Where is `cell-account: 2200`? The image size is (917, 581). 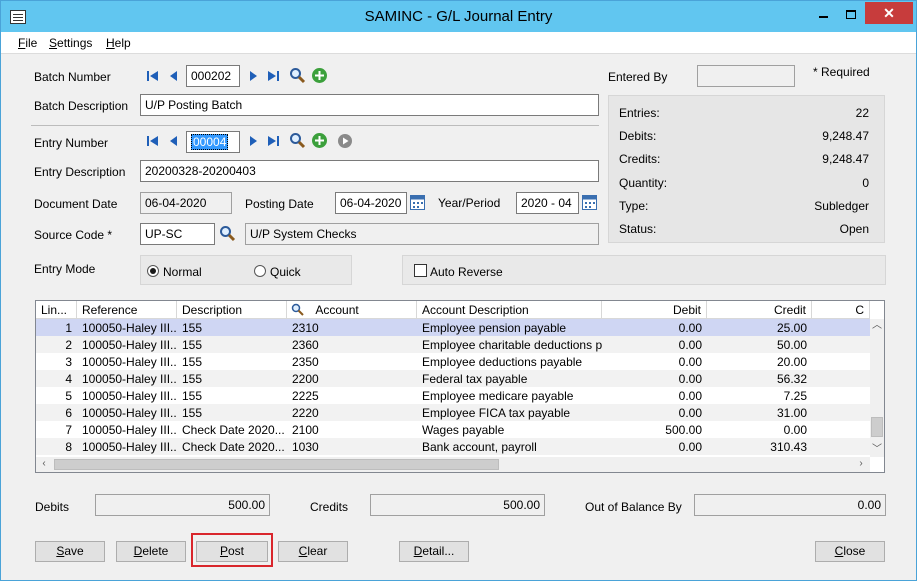 cell-account: 2200 is located at coordinates (352, 378).